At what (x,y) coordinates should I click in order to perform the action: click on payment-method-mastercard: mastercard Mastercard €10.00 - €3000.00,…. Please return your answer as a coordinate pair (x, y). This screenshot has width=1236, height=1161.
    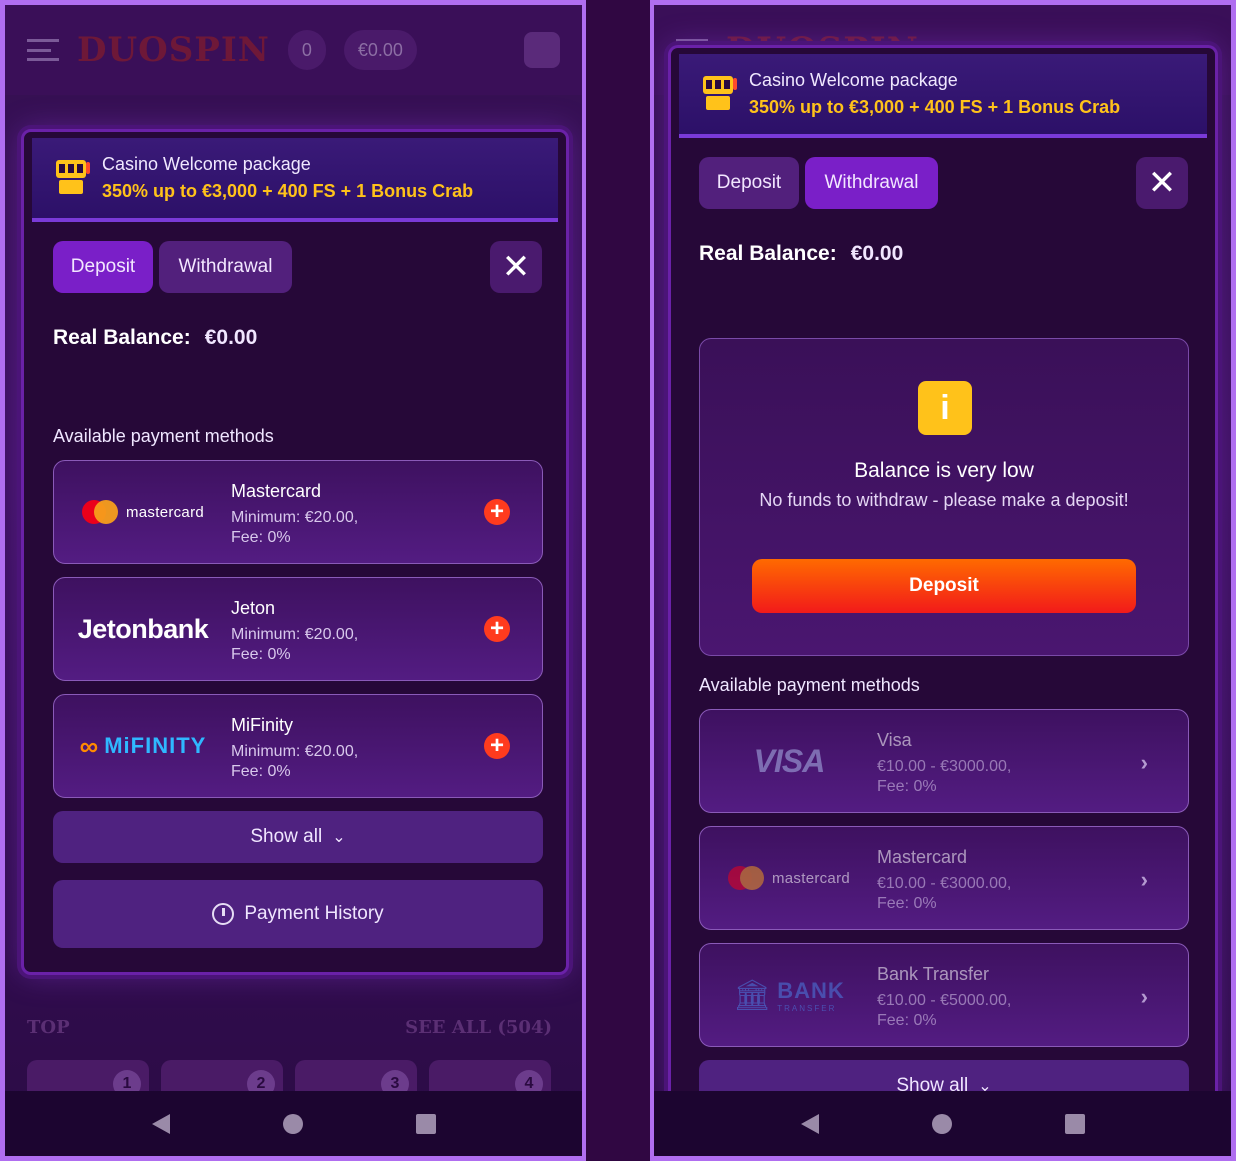
    Looking at the image, I should click on (944, 878).